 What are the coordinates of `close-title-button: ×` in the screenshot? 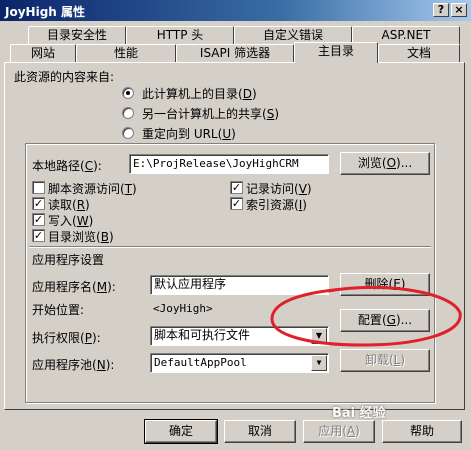 It's located at (459, 10).